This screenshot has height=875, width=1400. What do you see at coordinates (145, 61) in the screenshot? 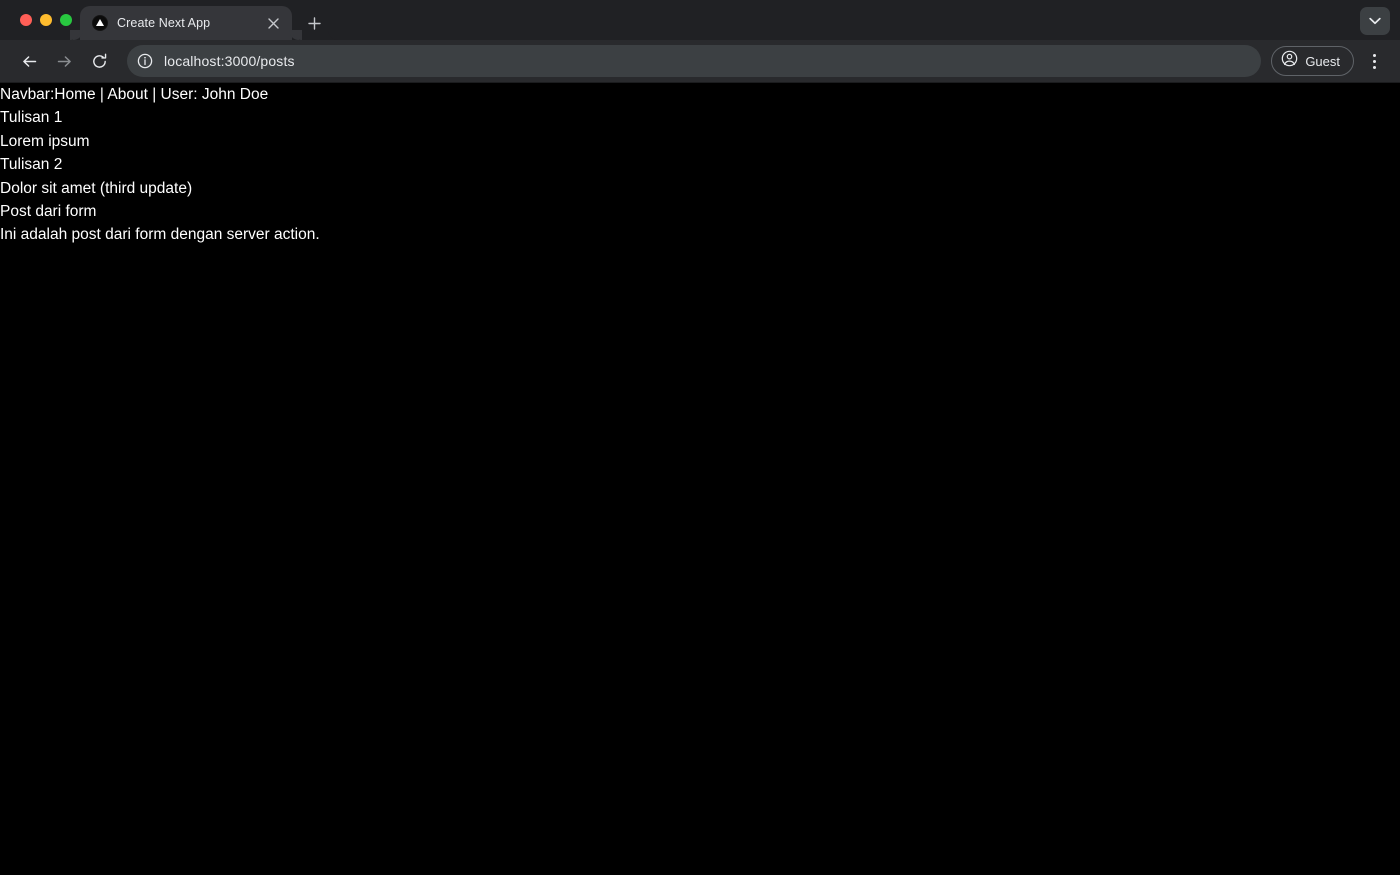
I see `info-circle-icon` at bounding box center [145, 61].